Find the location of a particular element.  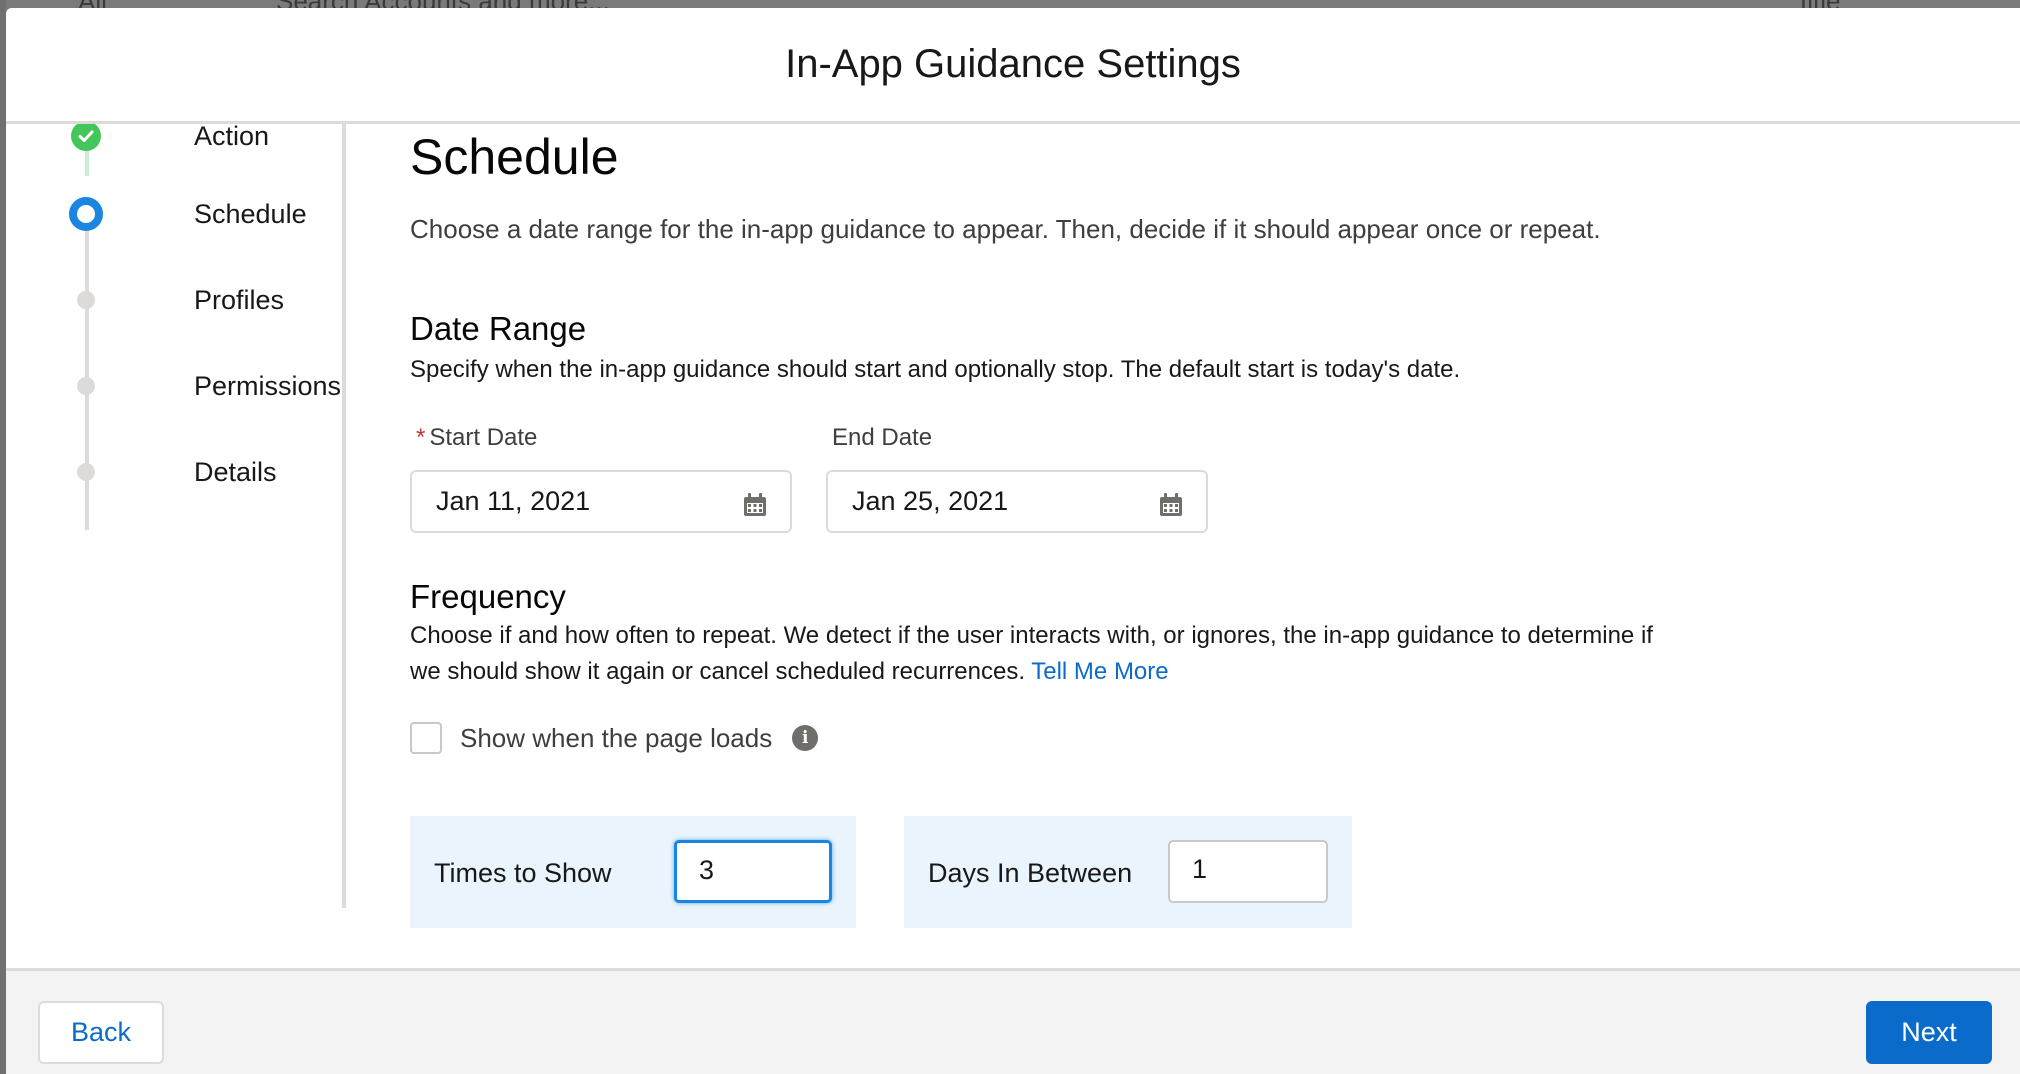

times-to-show-panel: Times to Show 3 is located at coordinates (633, 872).